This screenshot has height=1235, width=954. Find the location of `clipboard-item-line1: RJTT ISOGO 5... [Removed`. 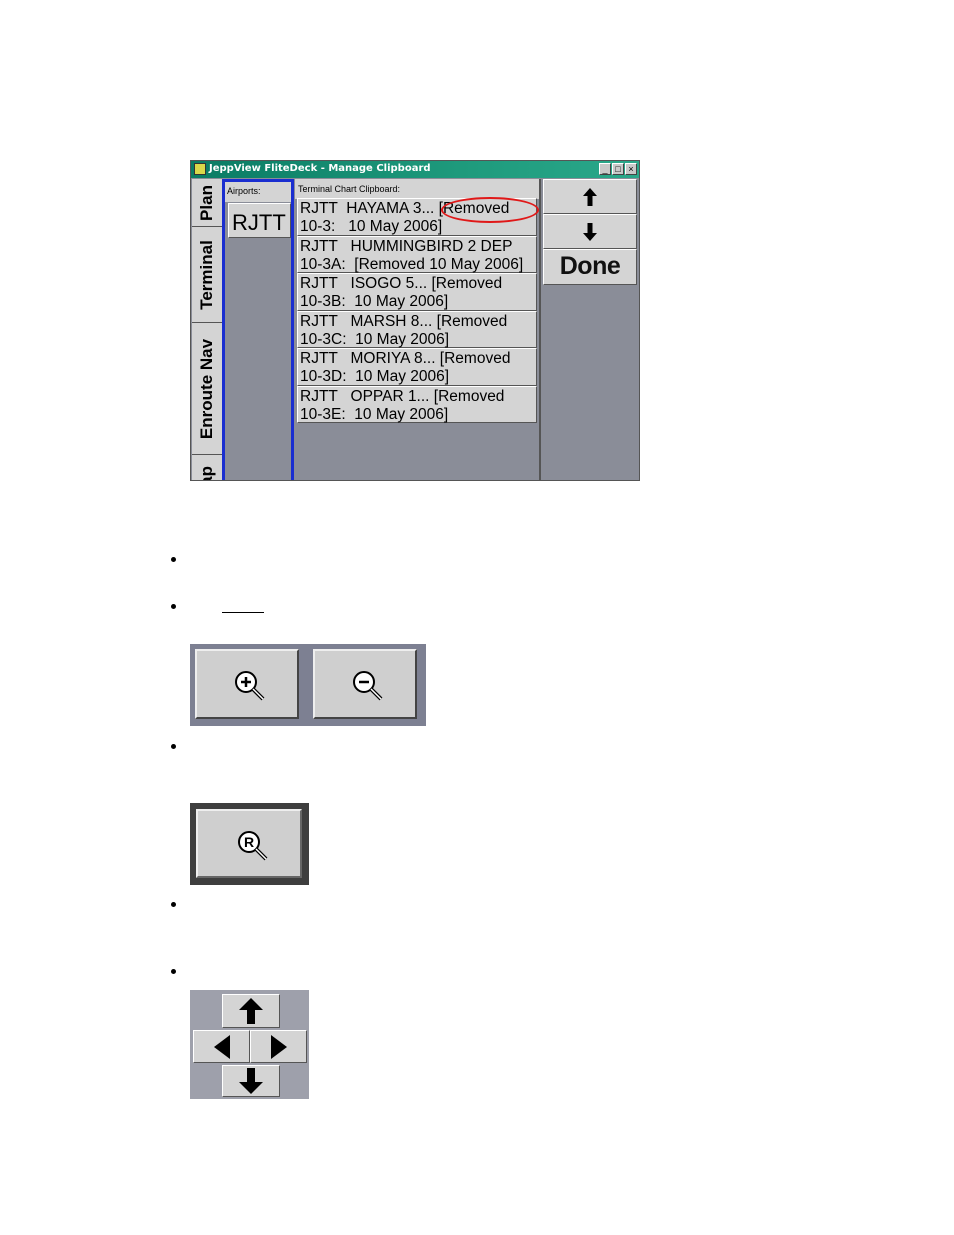

clipboard-item-line1: RJTT ISOGO 5... [Removed is located at coordinates (401, 283).